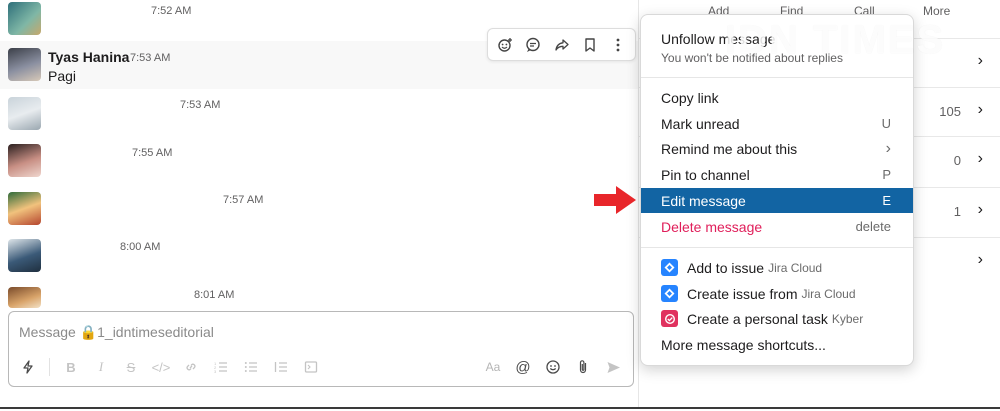  What do you see at coordinates (311, 367) in the screenshot?
I see `code-block-icon` at bounding box center [311, 367].